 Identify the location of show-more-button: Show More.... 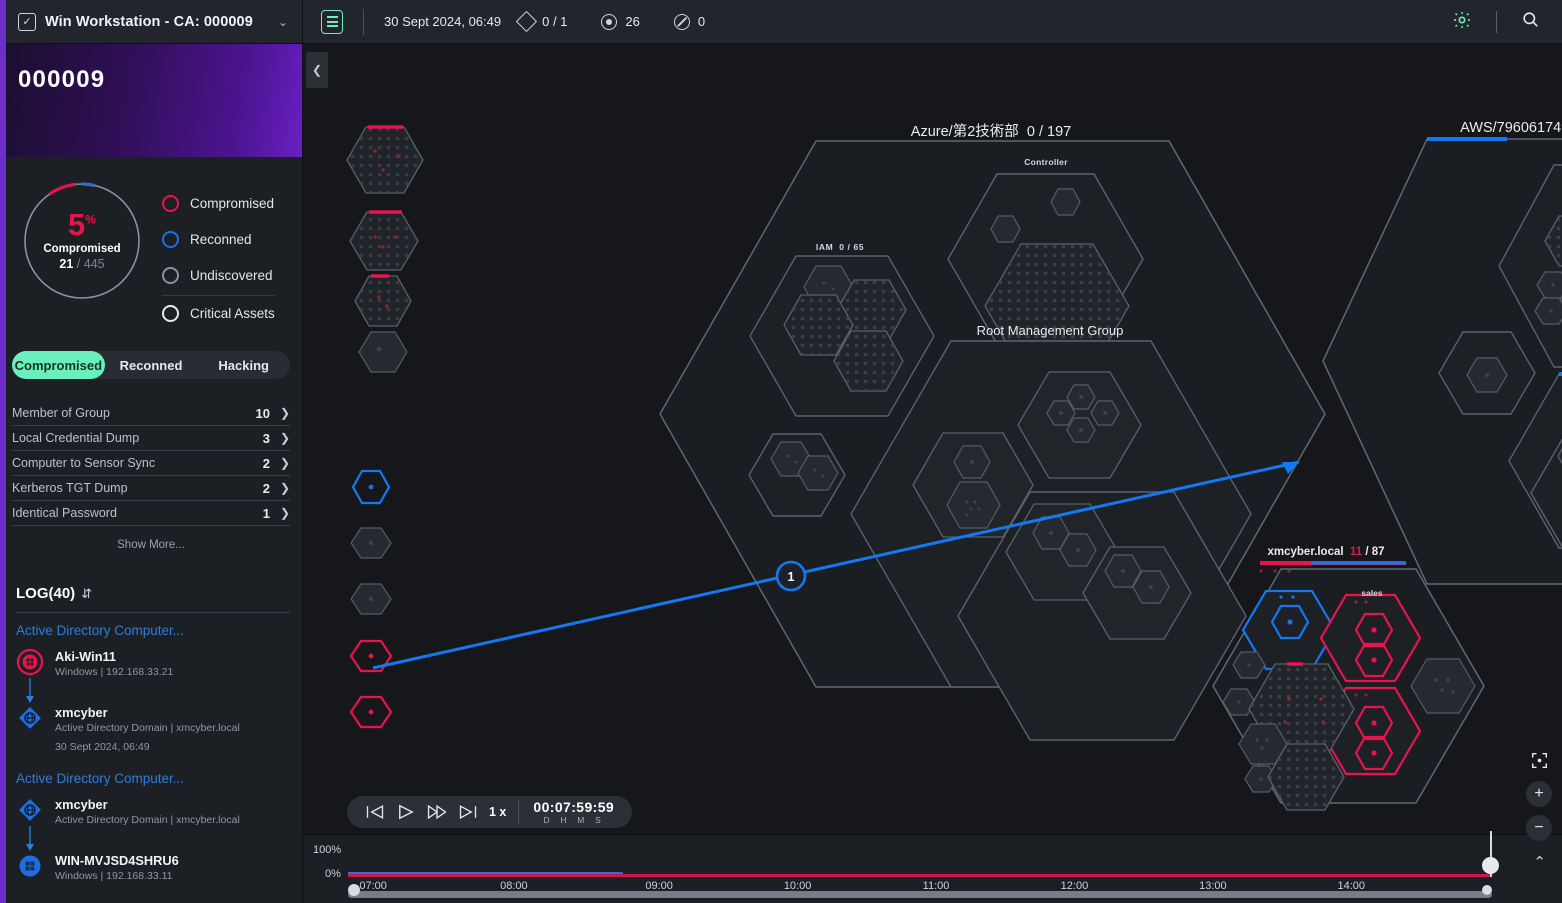
(151, 545).